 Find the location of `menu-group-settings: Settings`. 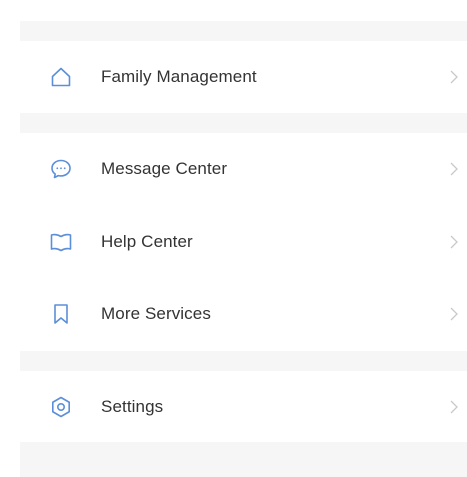

menu-group-settings: Settings is located at coordinates (243, 406).